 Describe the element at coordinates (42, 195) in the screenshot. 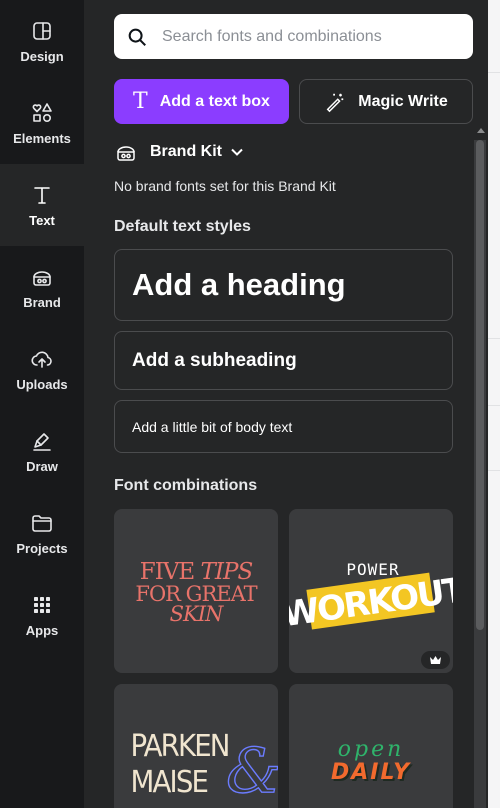

I see `text-icon` at that location.